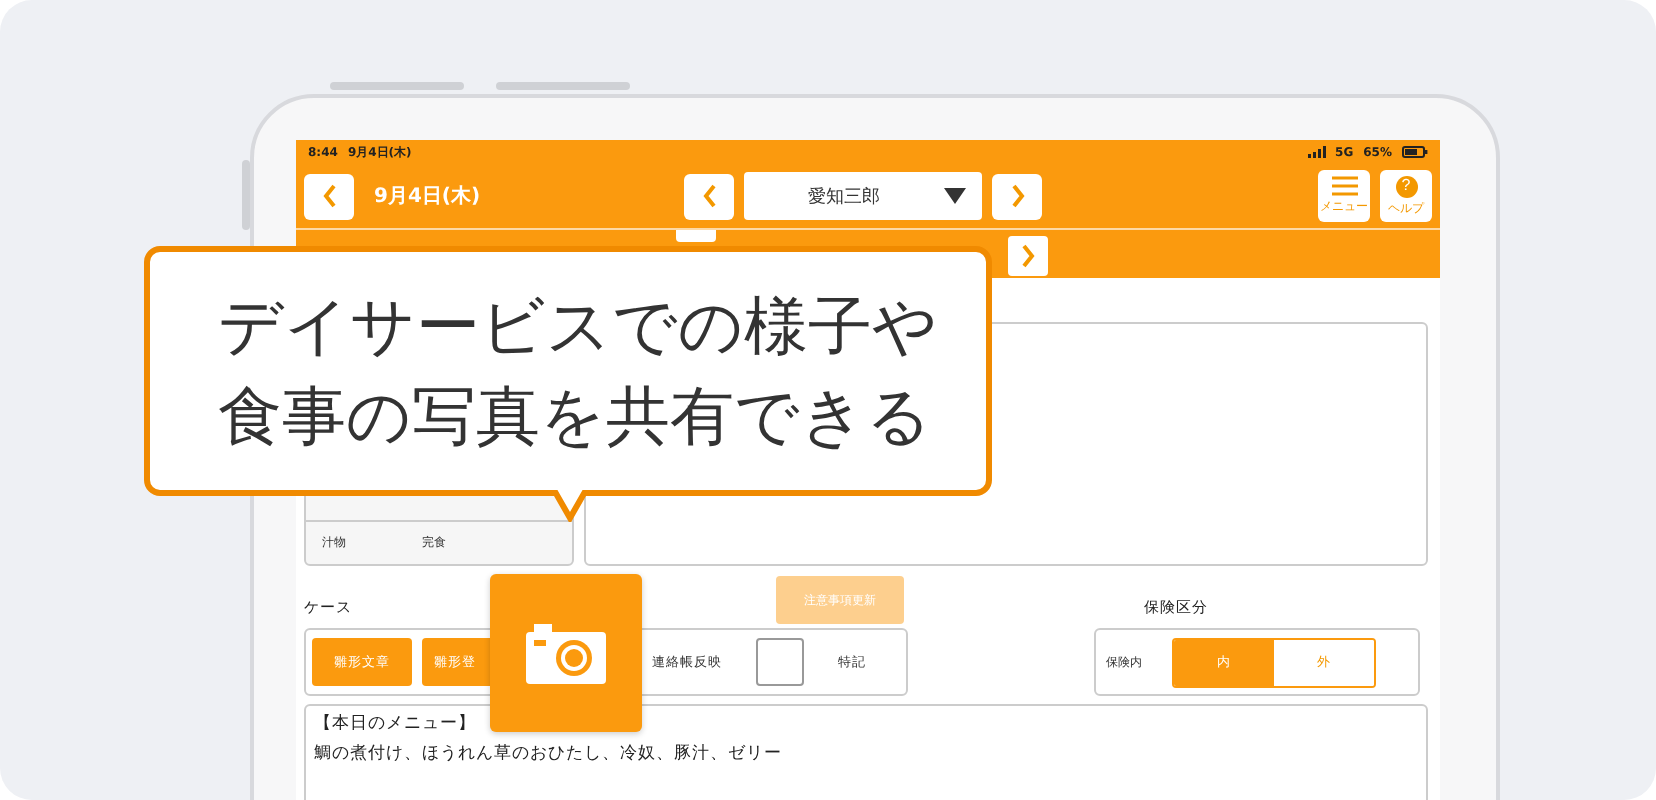  I want to click on signal-icon, so click(1316, 152).